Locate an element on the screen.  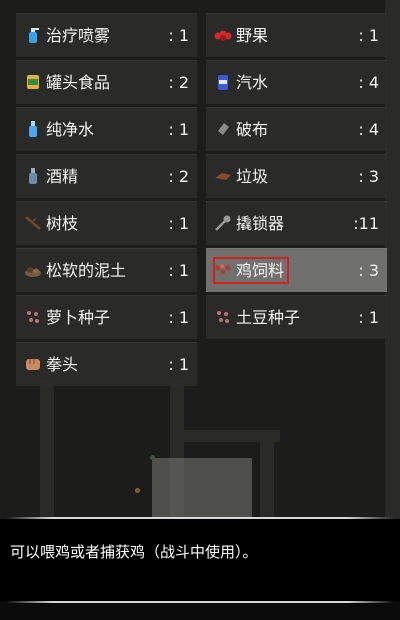
inventory-slot: 萝卜种子 : 1 is located at coordinates (106, 317).